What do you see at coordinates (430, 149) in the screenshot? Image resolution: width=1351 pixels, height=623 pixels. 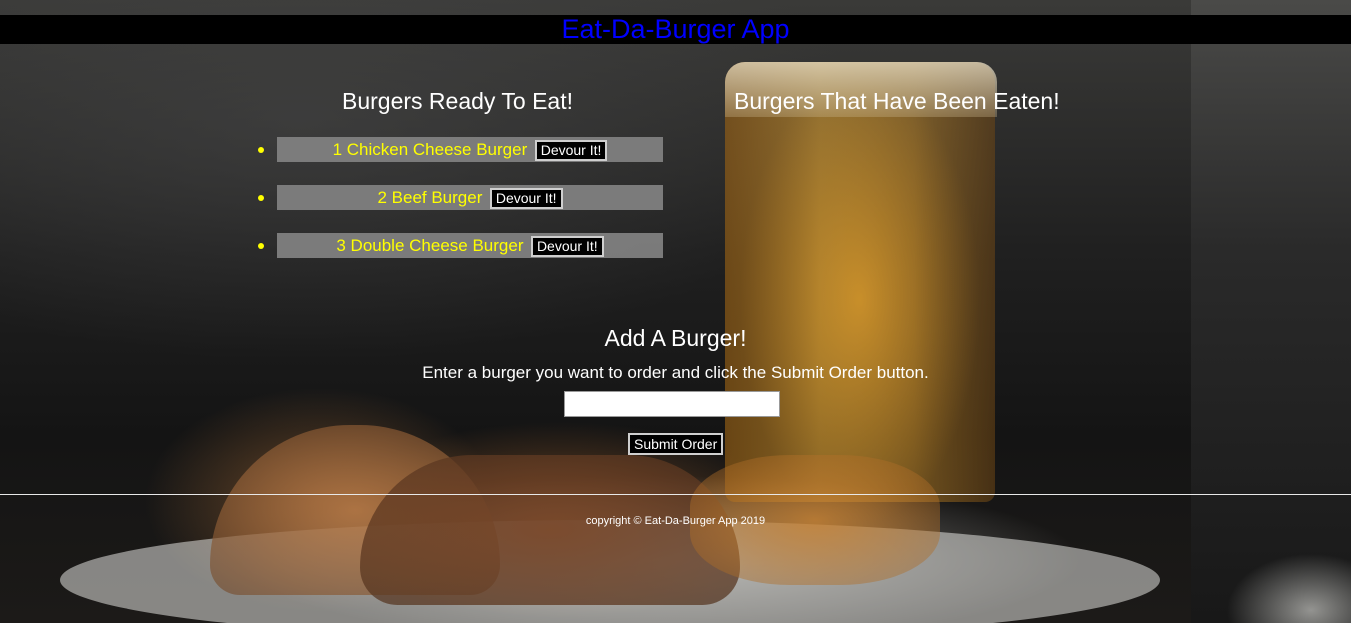 I see `burger-name: 1 Chicken Cheese Burger` at bounding box center [430, 149].